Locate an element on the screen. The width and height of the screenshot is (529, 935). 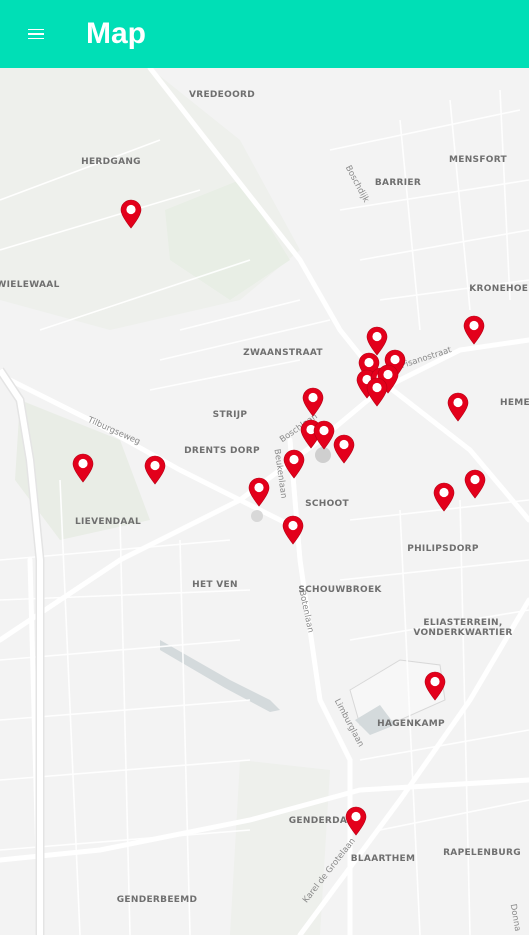
district-label: BLAARTHEM is located at coordinates (383, 859).